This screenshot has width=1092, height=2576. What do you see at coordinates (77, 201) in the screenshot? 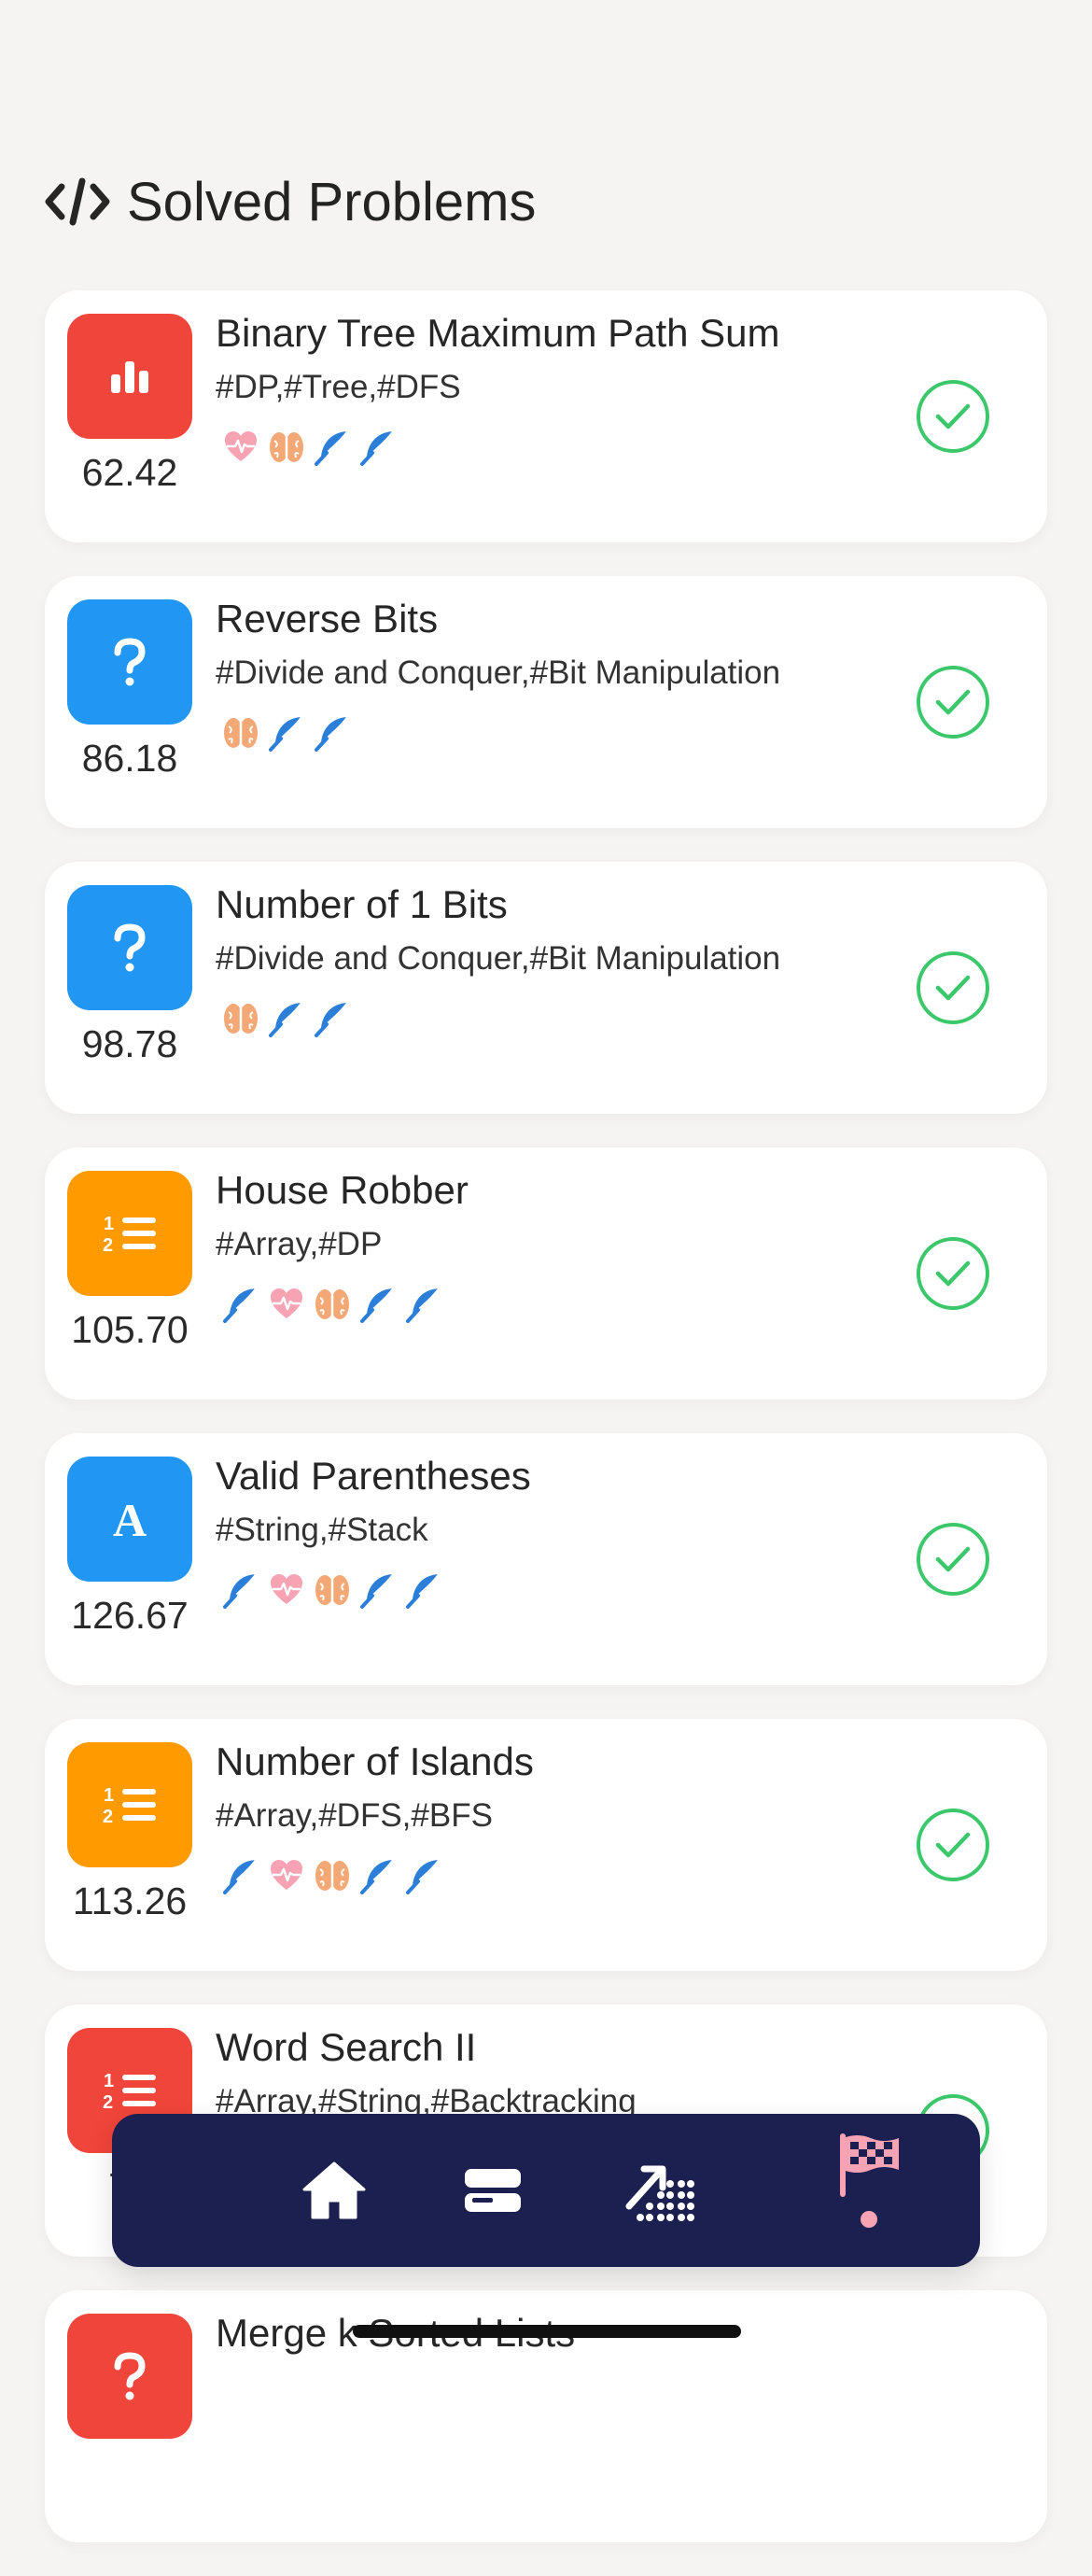
I see `code-icon` at bounding box center [77, 201].